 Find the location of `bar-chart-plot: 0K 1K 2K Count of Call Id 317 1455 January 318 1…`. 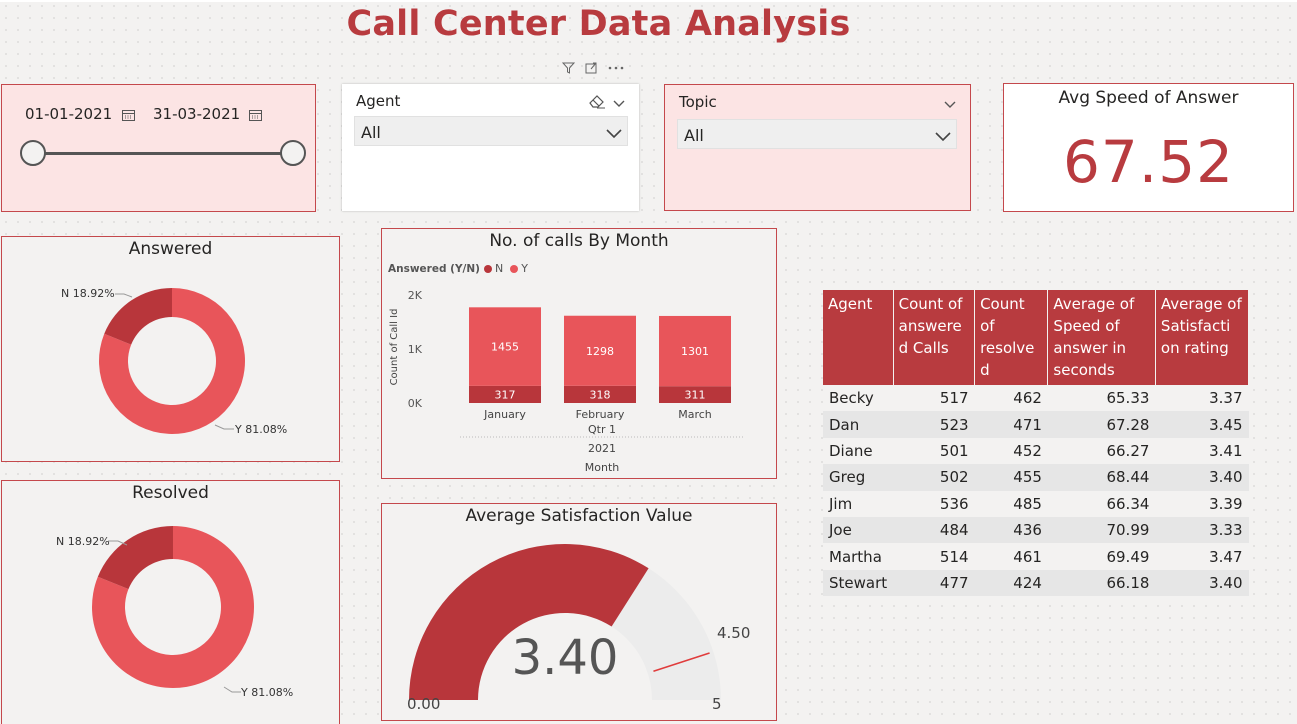

bar-chart-plot: 0K 1K 2K Count of Call Id 317 1455 January 318 1… is located at coordinates (566, 381).